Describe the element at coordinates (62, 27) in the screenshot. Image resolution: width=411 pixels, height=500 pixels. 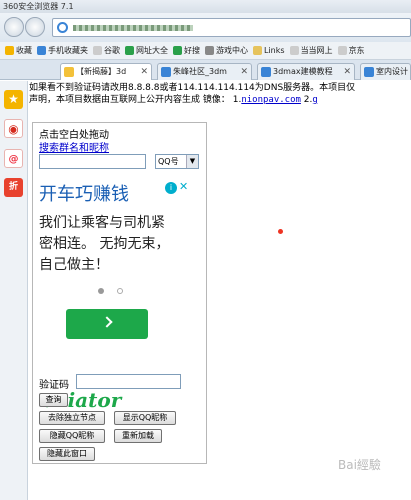
I see `site-icon` at that location.